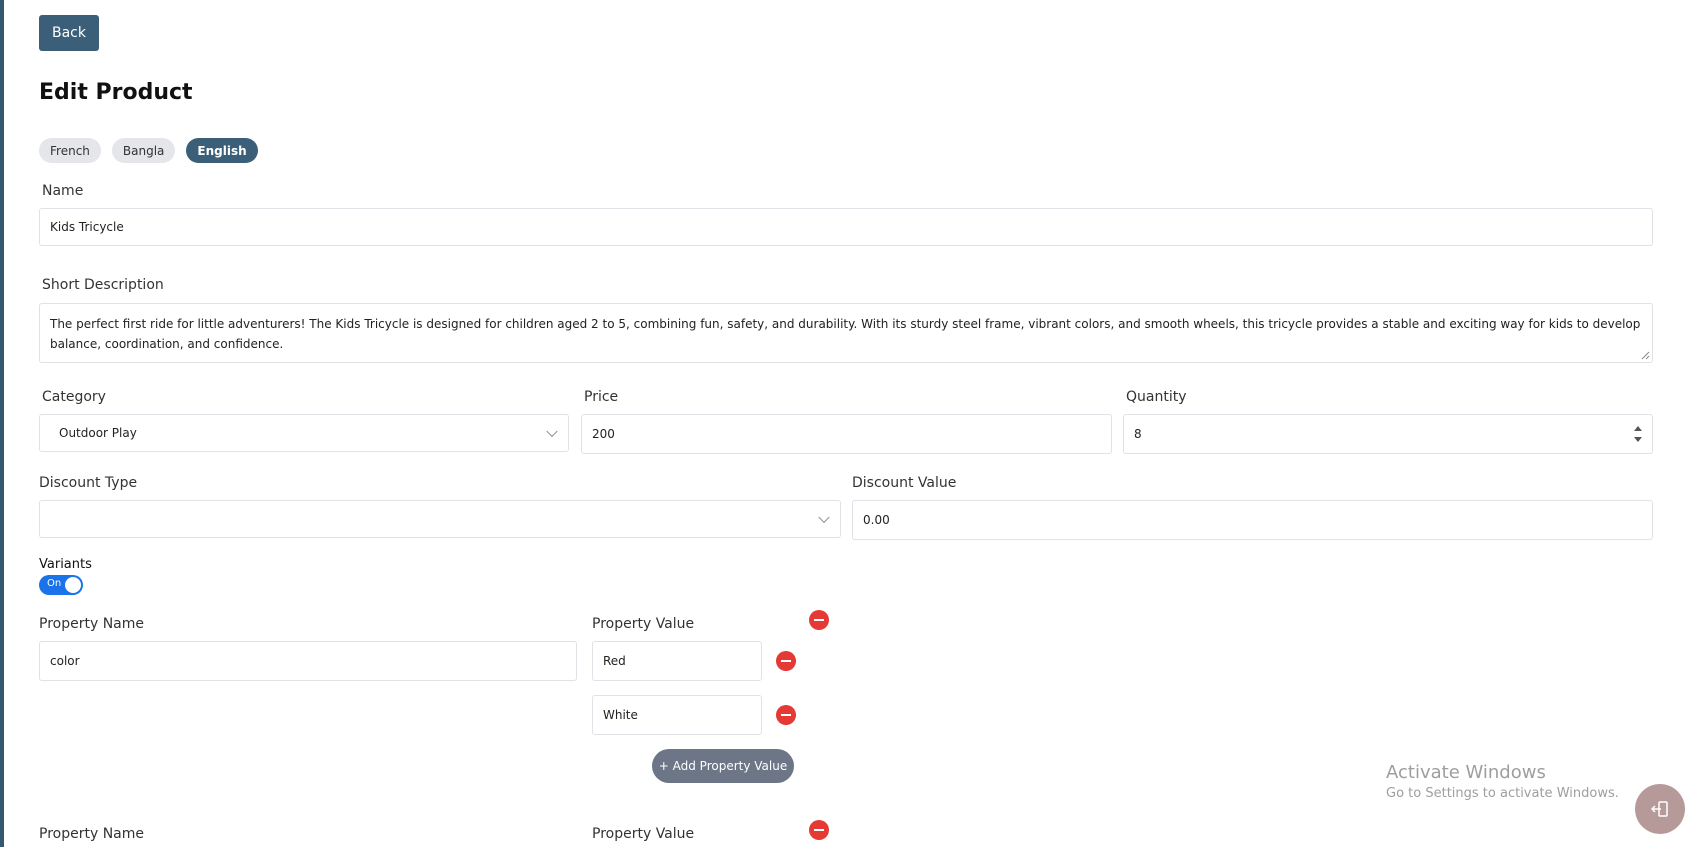  I want to click on discount-value-input: 0.00, so click(1252, 520).